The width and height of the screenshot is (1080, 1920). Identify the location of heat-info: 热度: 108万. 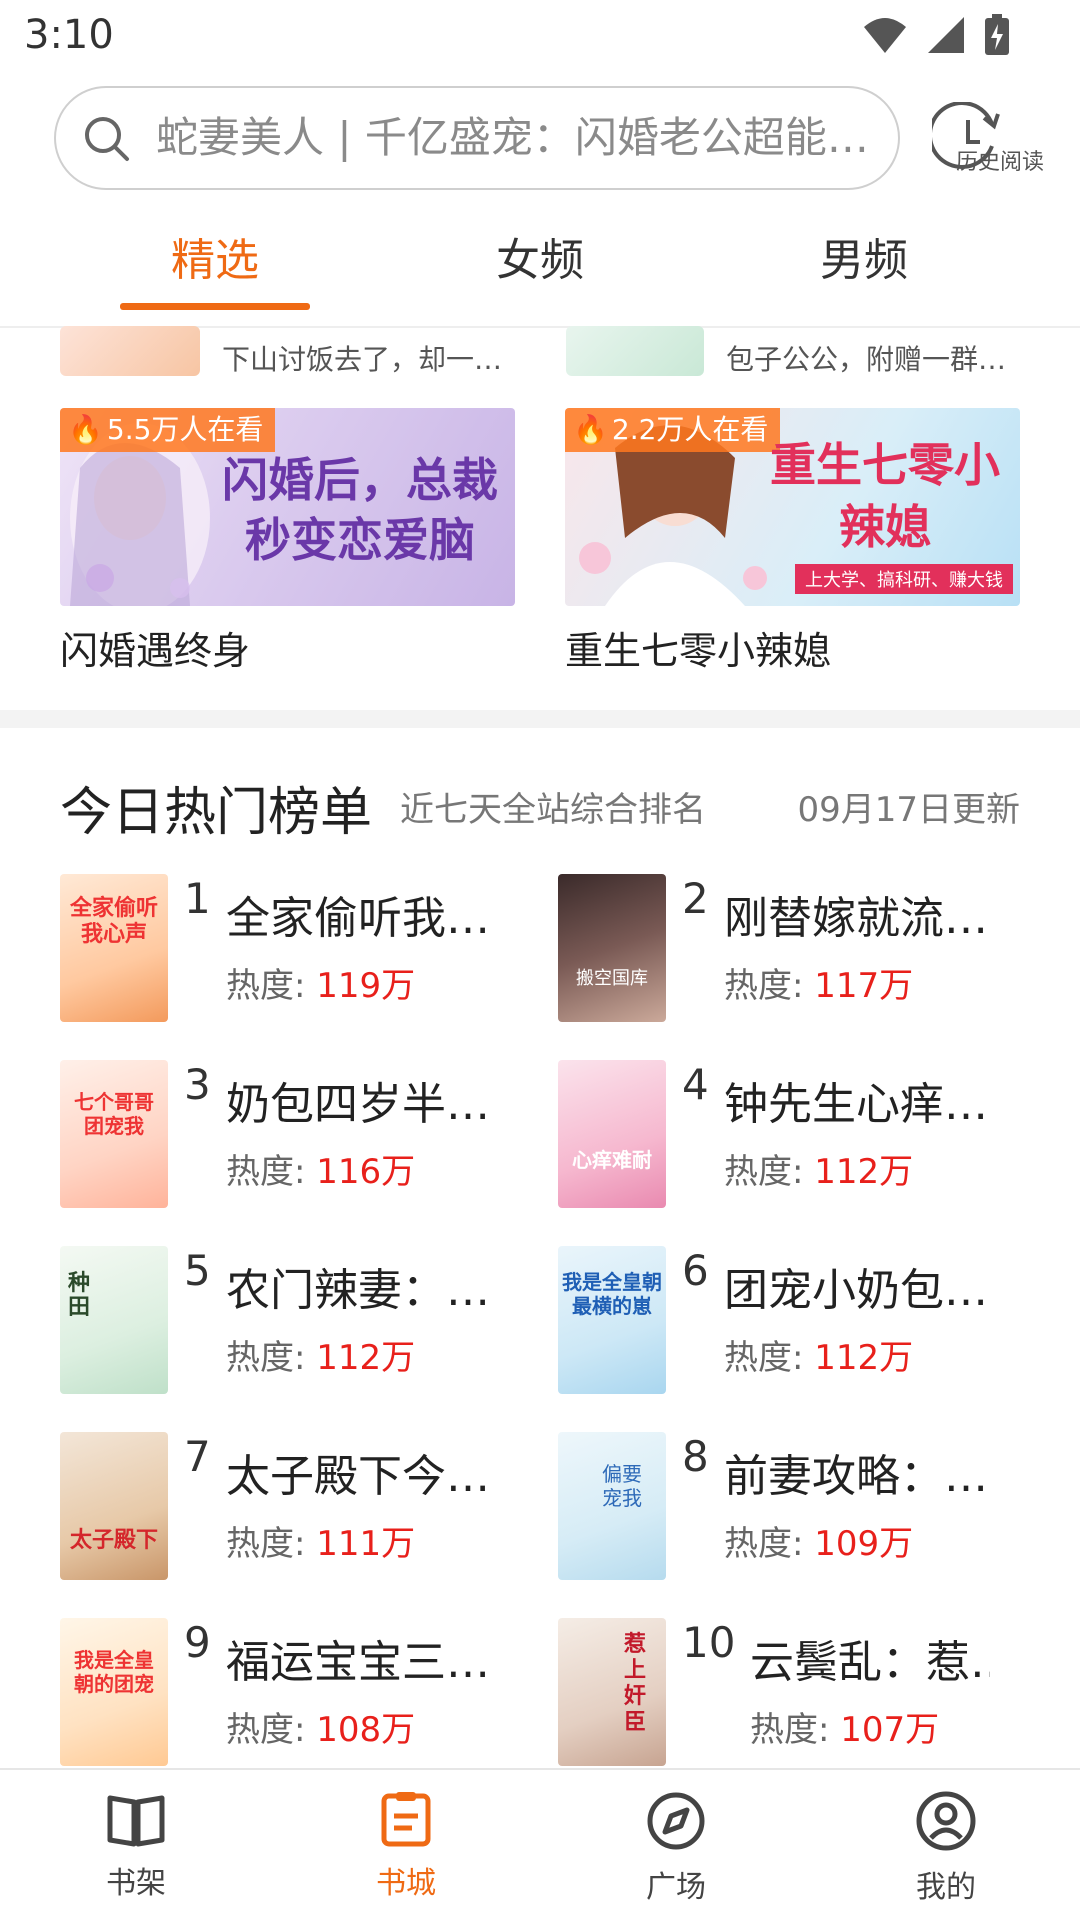
(321, 1730).